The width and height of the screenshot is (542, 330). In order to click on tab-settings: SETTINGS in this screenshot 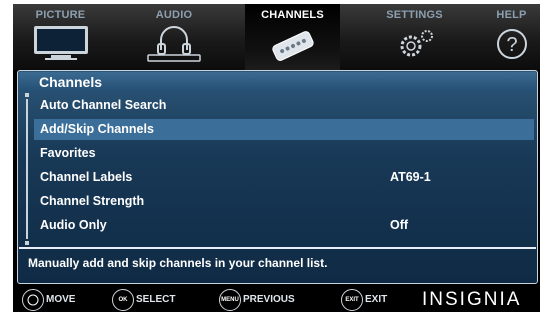, I will do `click(414, 37)`.